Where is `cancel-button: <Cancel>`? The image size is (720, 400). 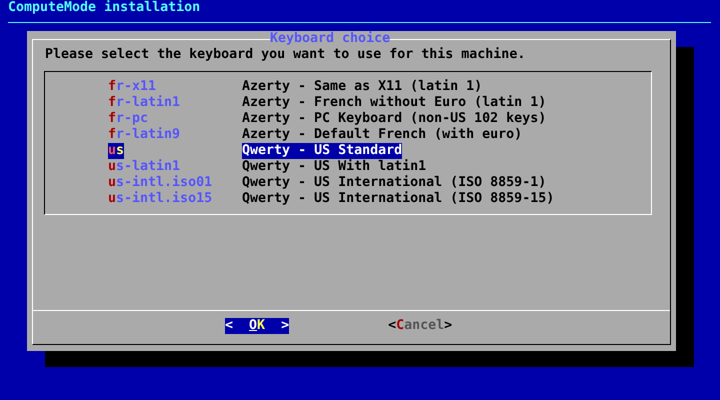 cancel-button: <Cancel> is located at coordinates (420, 326).